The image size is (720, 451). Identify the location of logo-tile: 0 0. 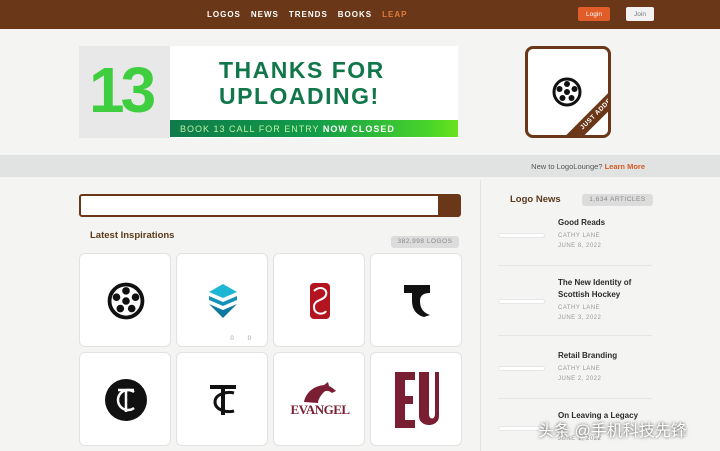
(222, 300).